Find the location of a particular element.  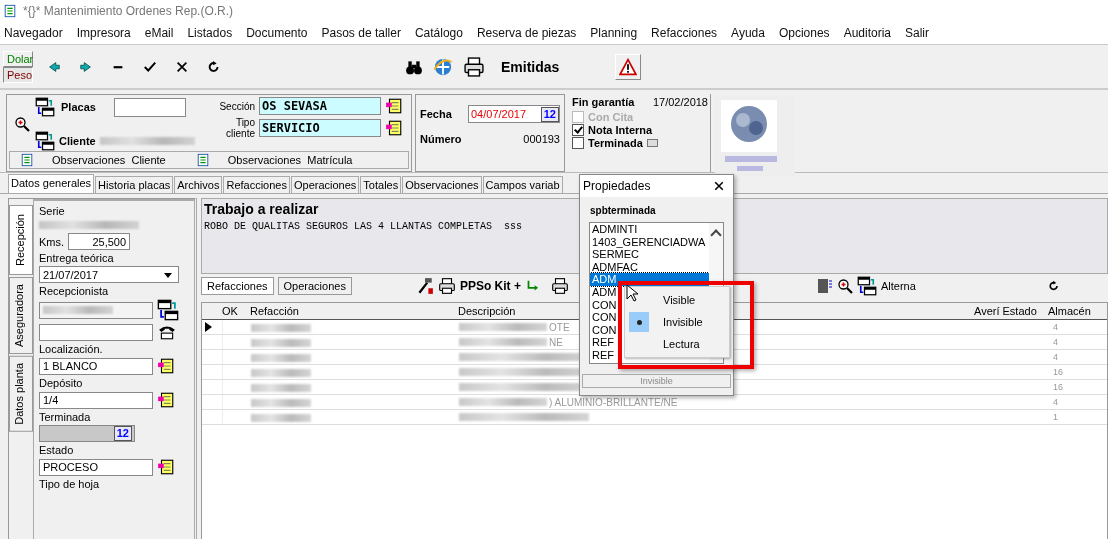

notes-button: Observaciones Matrícula is located at coordinates (274, 160).